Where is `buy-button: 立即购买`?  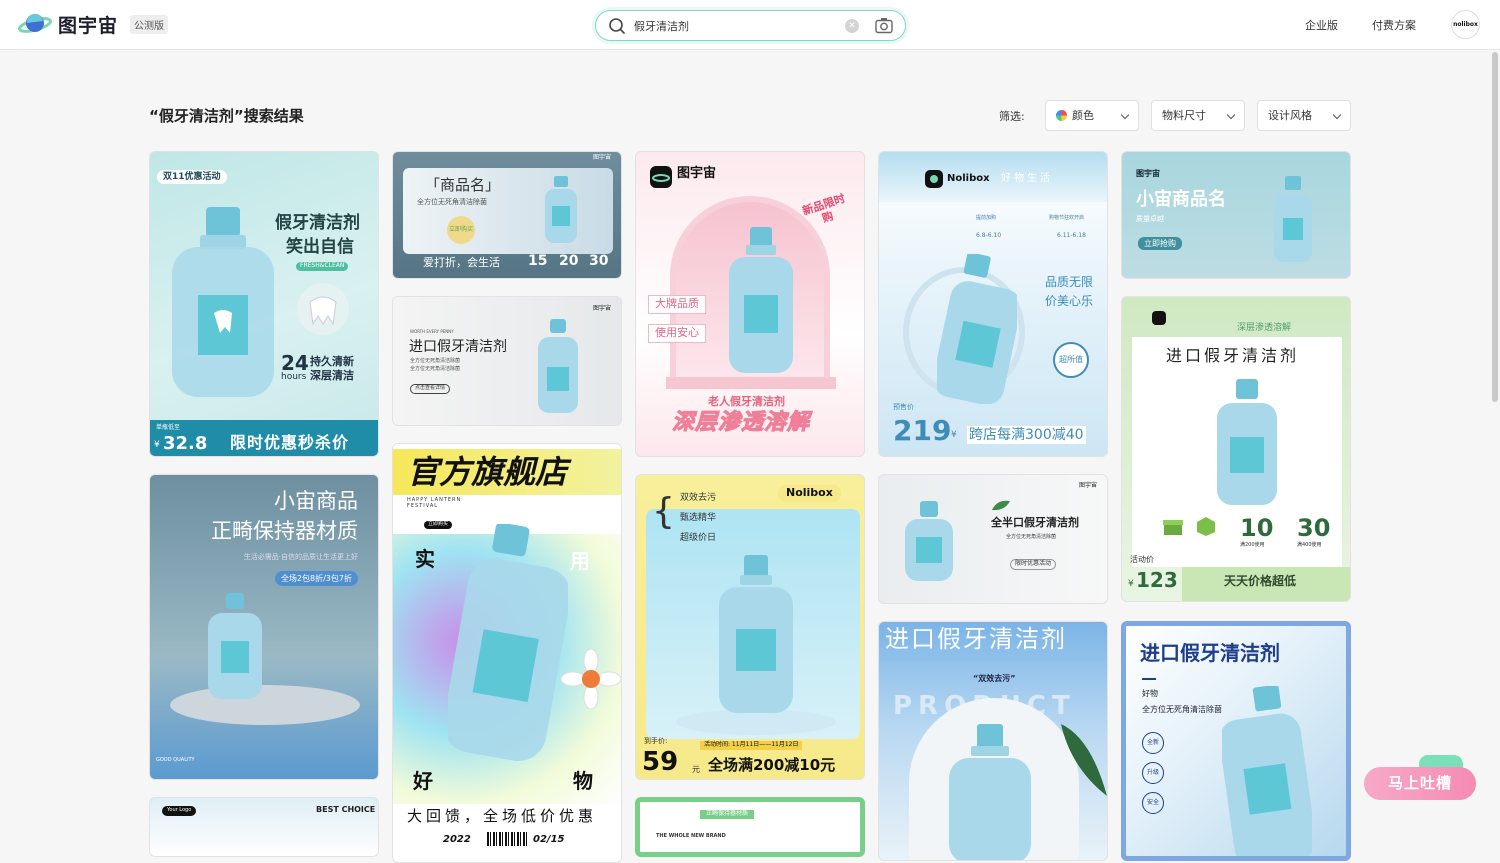
buy-button: 立即购买 is located at coordinates (461, 230).